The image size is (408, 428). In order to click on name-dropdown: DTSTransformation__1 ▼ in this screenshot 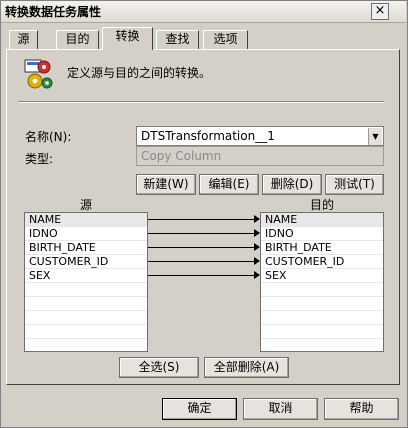, I will do `click(260, 136)`.